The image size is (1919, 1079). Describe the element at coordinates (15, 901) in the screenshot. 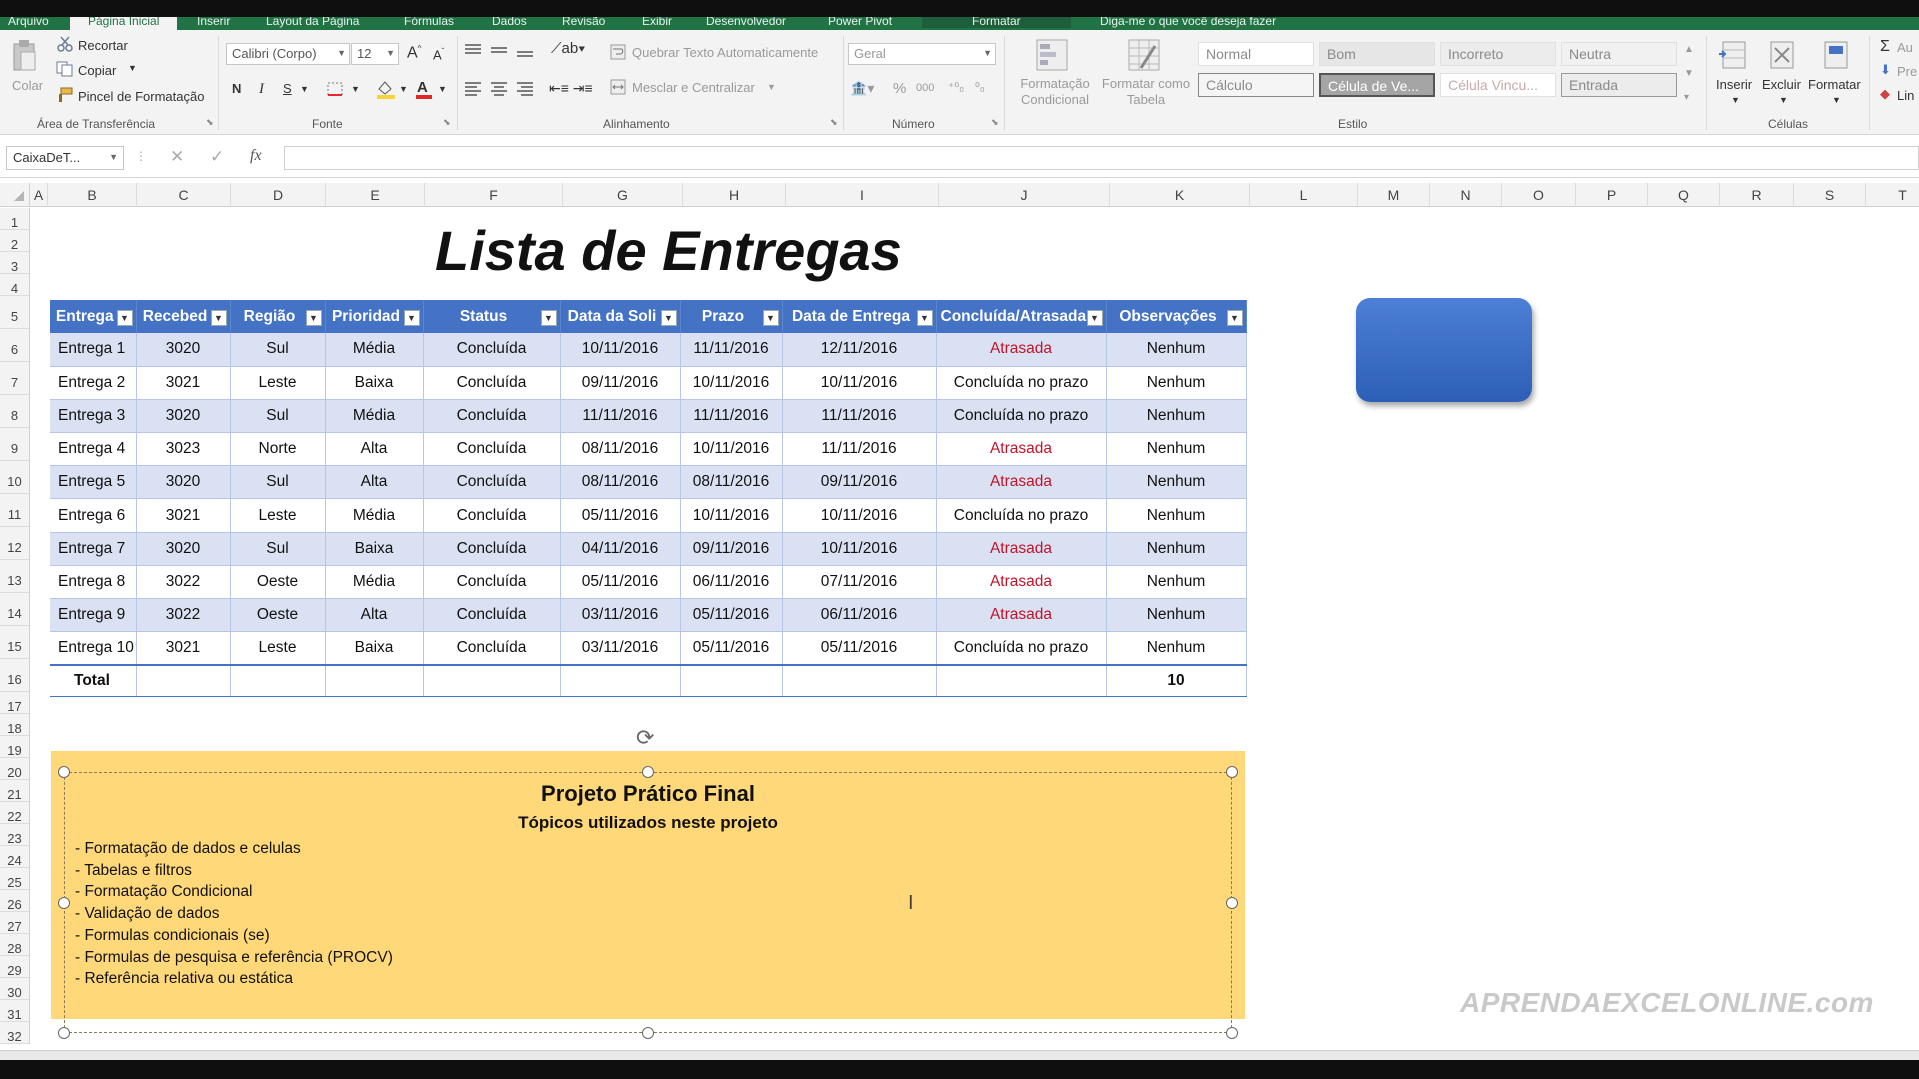

I see `row-header: 26` at that location.